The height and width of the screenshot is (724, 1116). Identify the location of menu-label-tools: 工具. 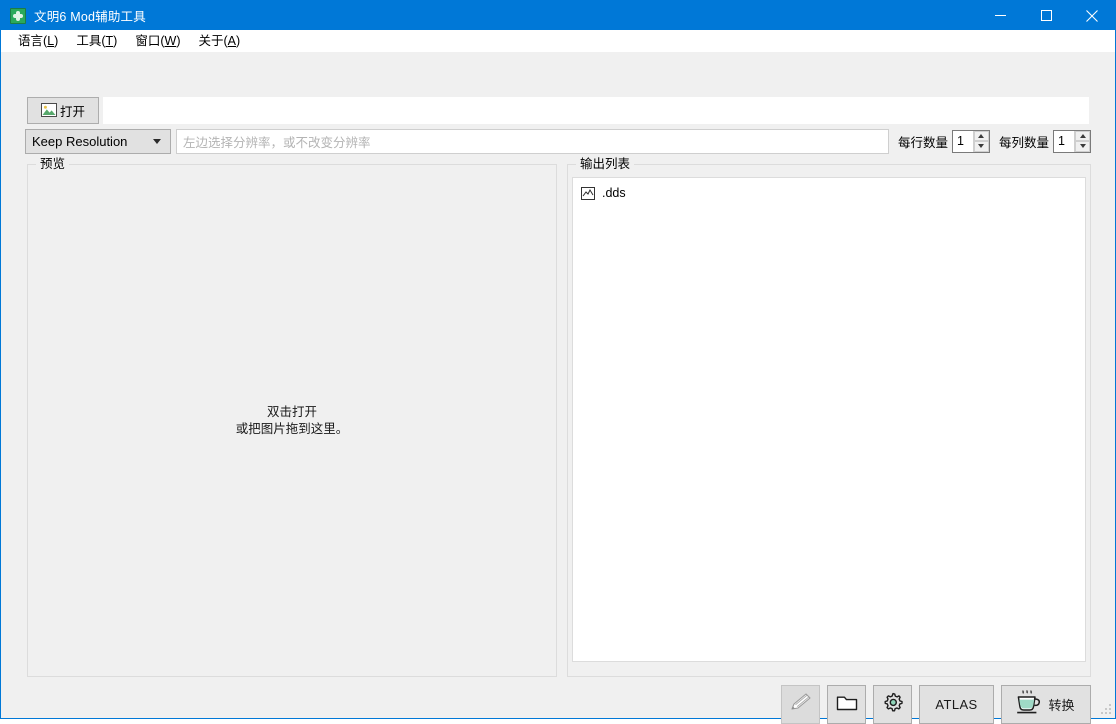
(89, 40).